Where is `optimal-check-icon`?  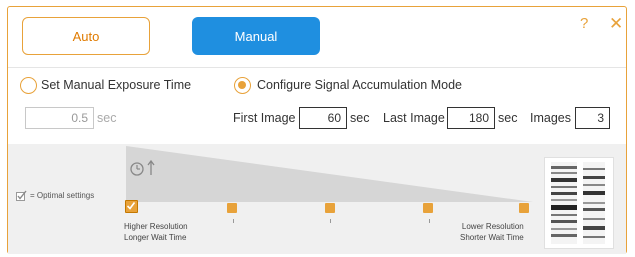 optimal-check-icon is located at coordinates (21, 195).